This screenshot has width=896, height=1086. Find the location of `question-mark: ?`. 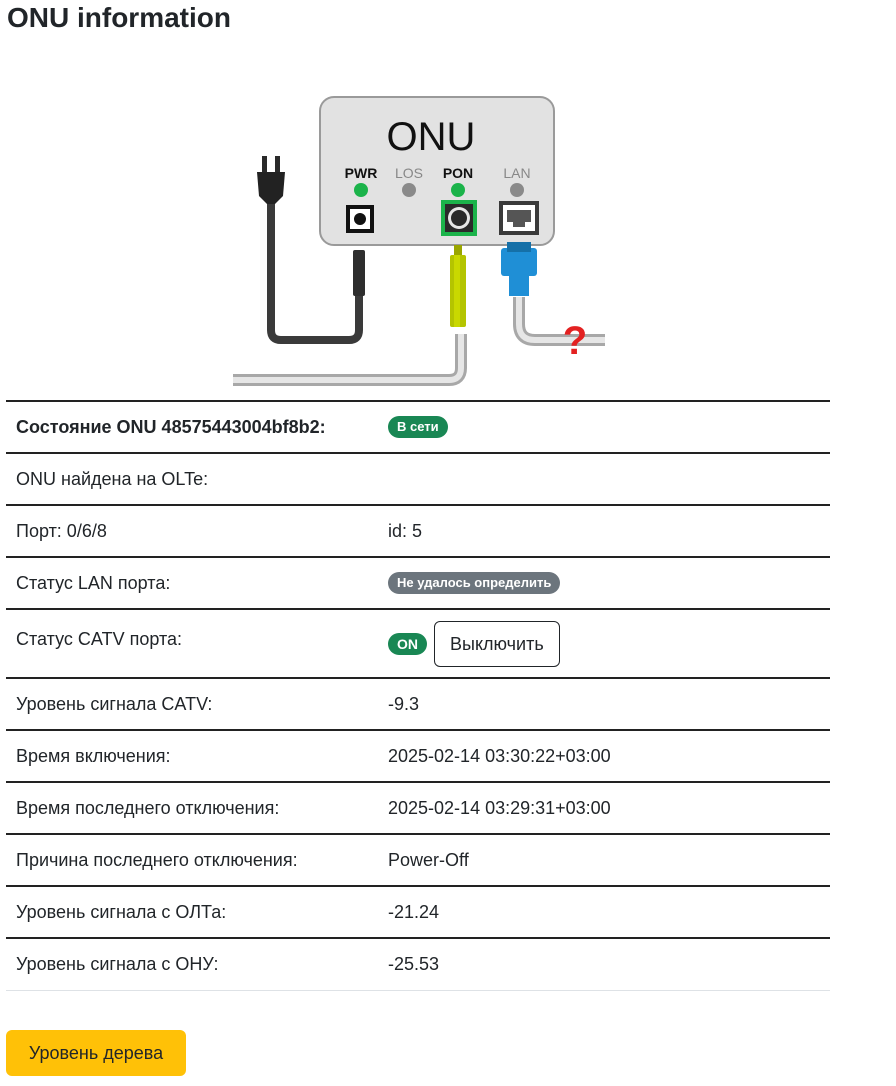

question-mark: ? is located at coordinates (575, 341).